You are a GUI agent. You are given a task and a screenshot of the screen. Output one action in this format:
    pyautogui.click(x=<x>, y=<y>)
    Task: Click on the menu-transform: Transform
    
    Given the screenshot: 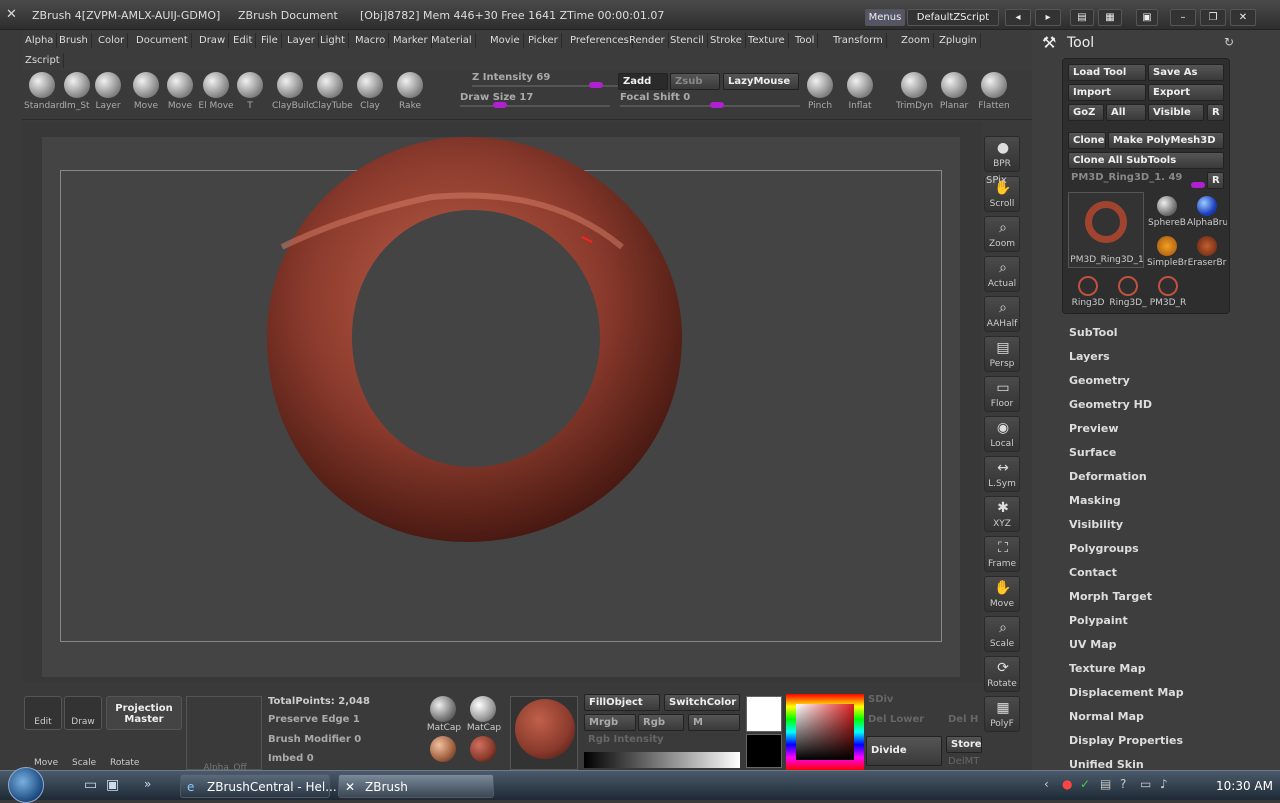 What is the action you would take?
    pyautogui.click(x=858, y=40)
    